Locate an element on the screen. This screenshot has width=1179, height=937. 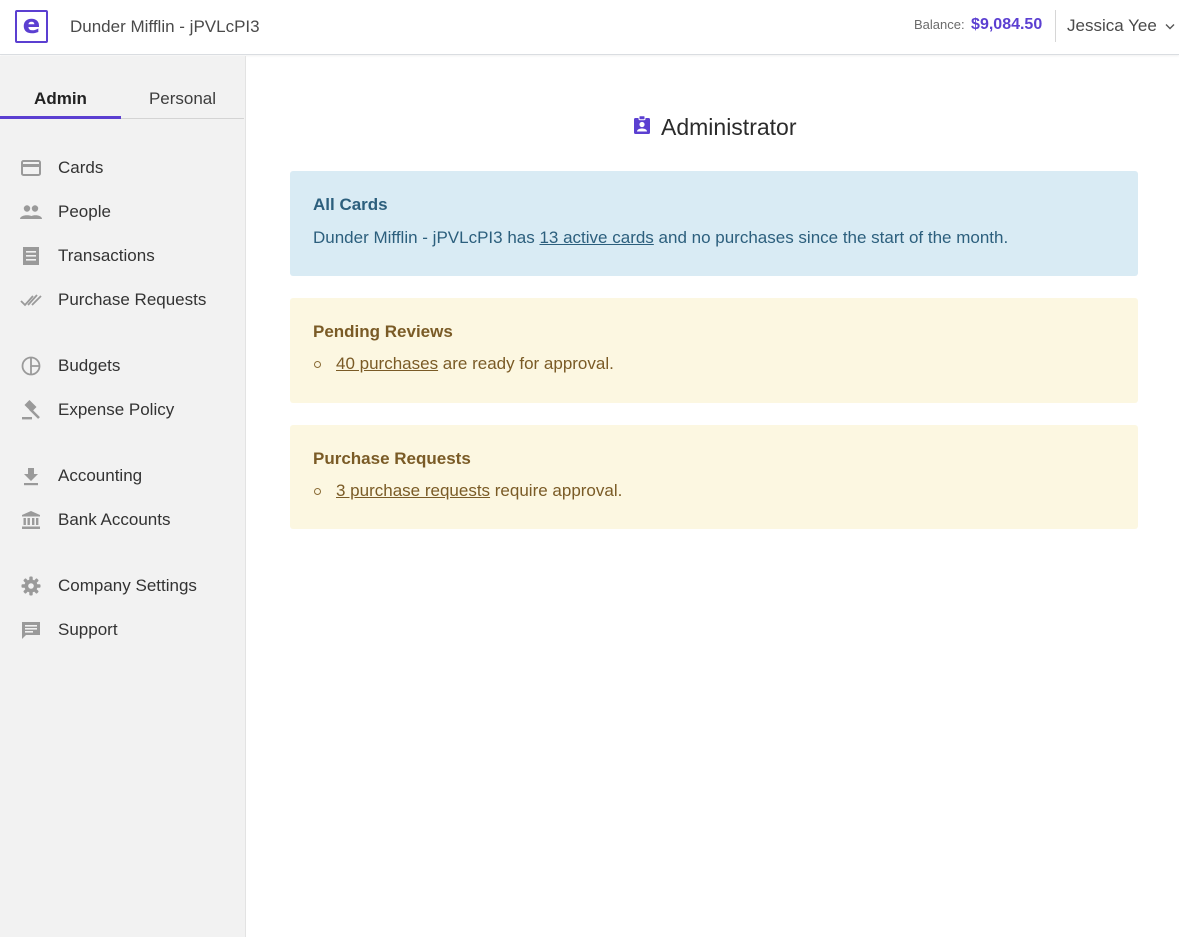
logo-e-icon: e is located at coordinates (31, 25).